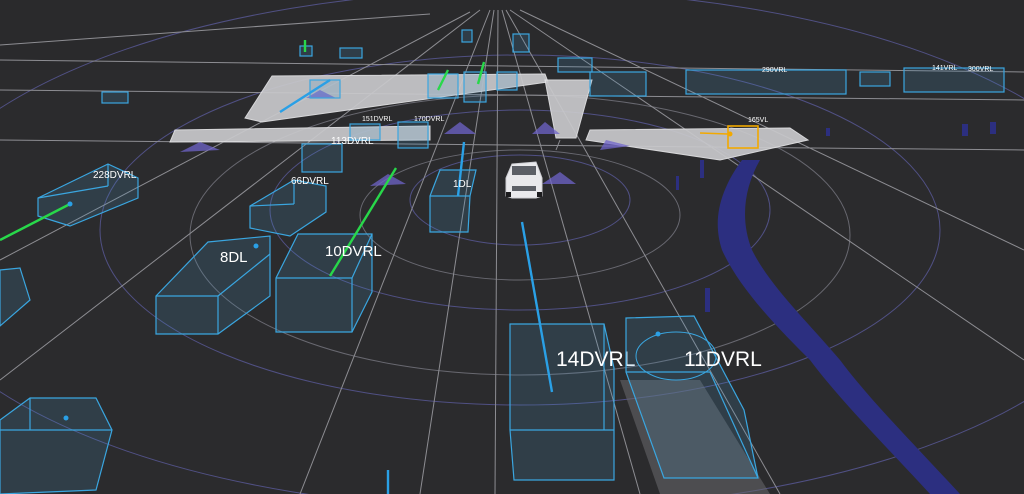 The height and width of the screenshot is (494, 1024). What do you see at coordinates (758, 120) in the screenshot?
I see `object-label: 165VL` at bounding box center [758, 120].